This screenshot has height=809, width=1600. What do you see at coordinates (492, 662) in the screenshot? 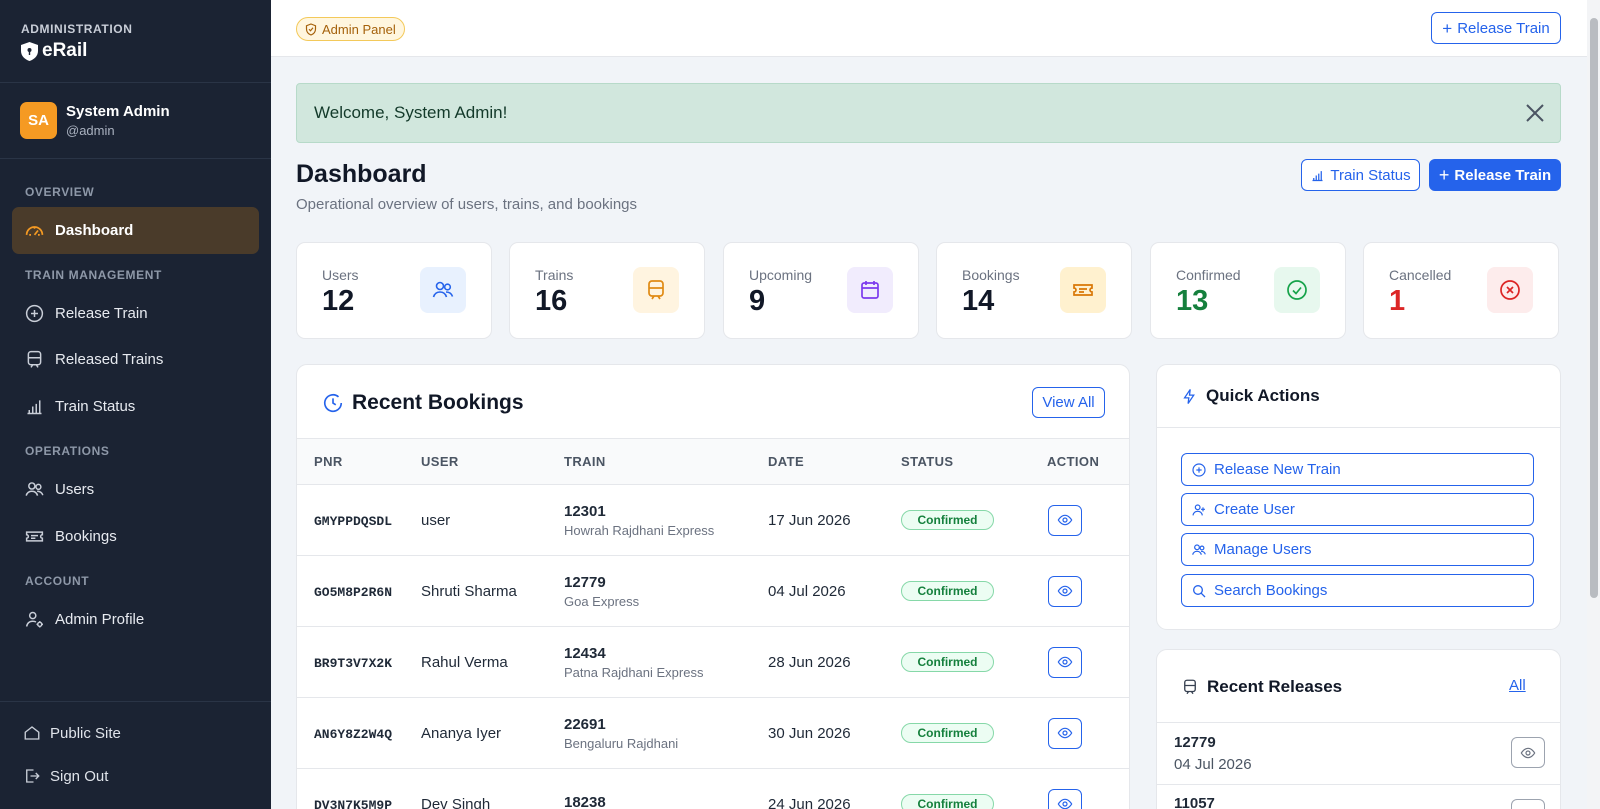
I see `booking-user: Rahul Verma` at bounding box center [492, 662].